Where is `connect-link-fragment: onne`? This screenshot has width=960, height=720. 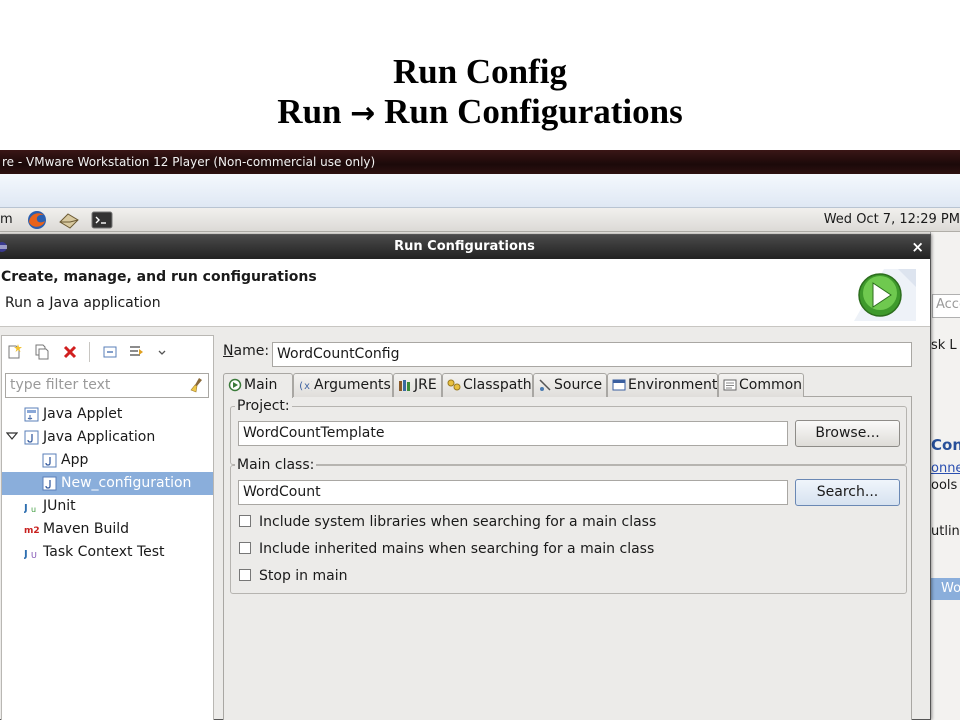
connect-link-fragment: onne is located at coordinates (945, 468).